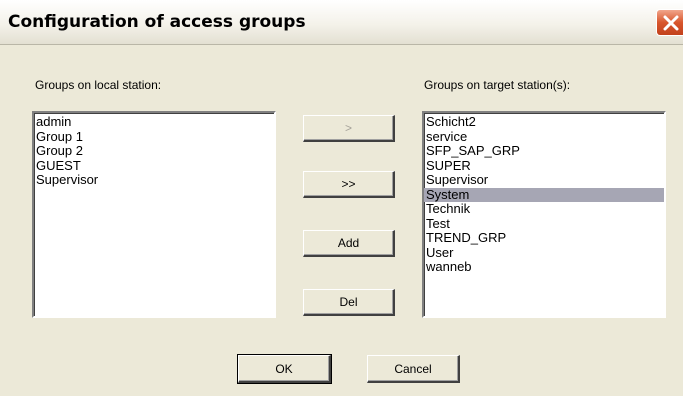 Image resolution: width=683 pixels, height=396 pixels. I want to click on list-item: System, so click(544, 194).